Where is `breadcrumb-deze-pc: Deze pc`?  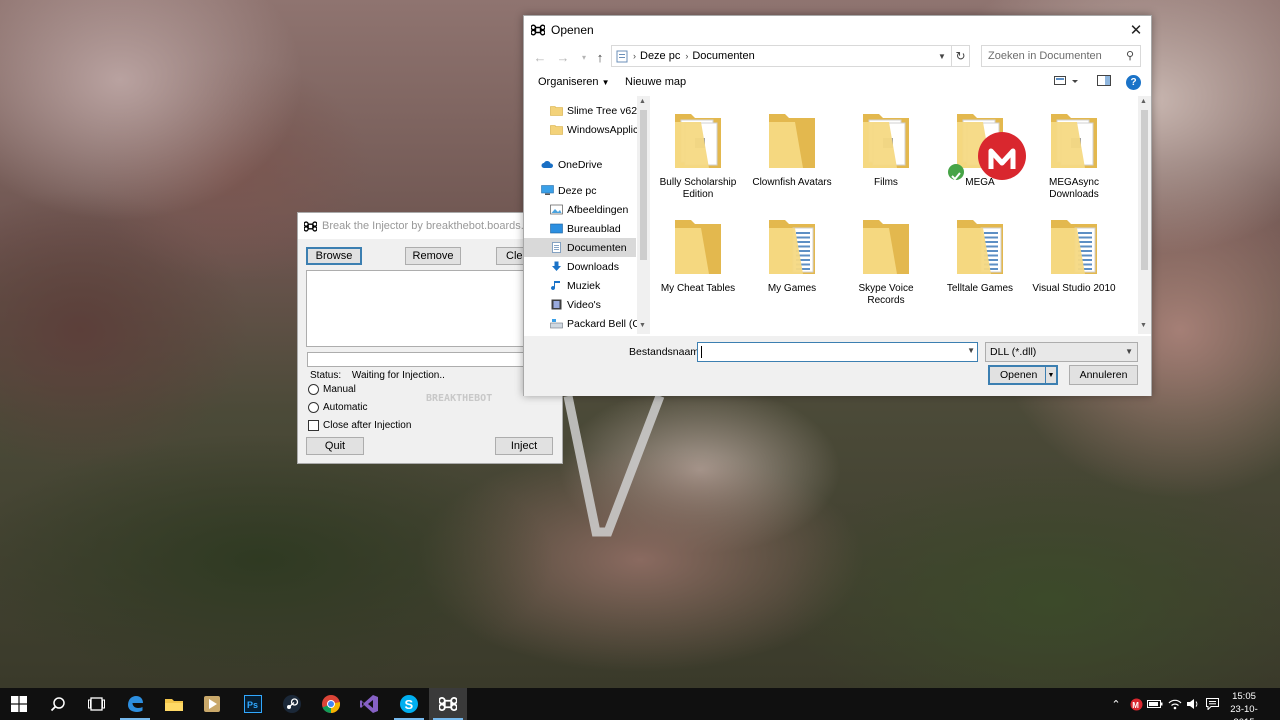
breadcrumb-deze-pc: Deze pc is located at coordinates (660, 56).